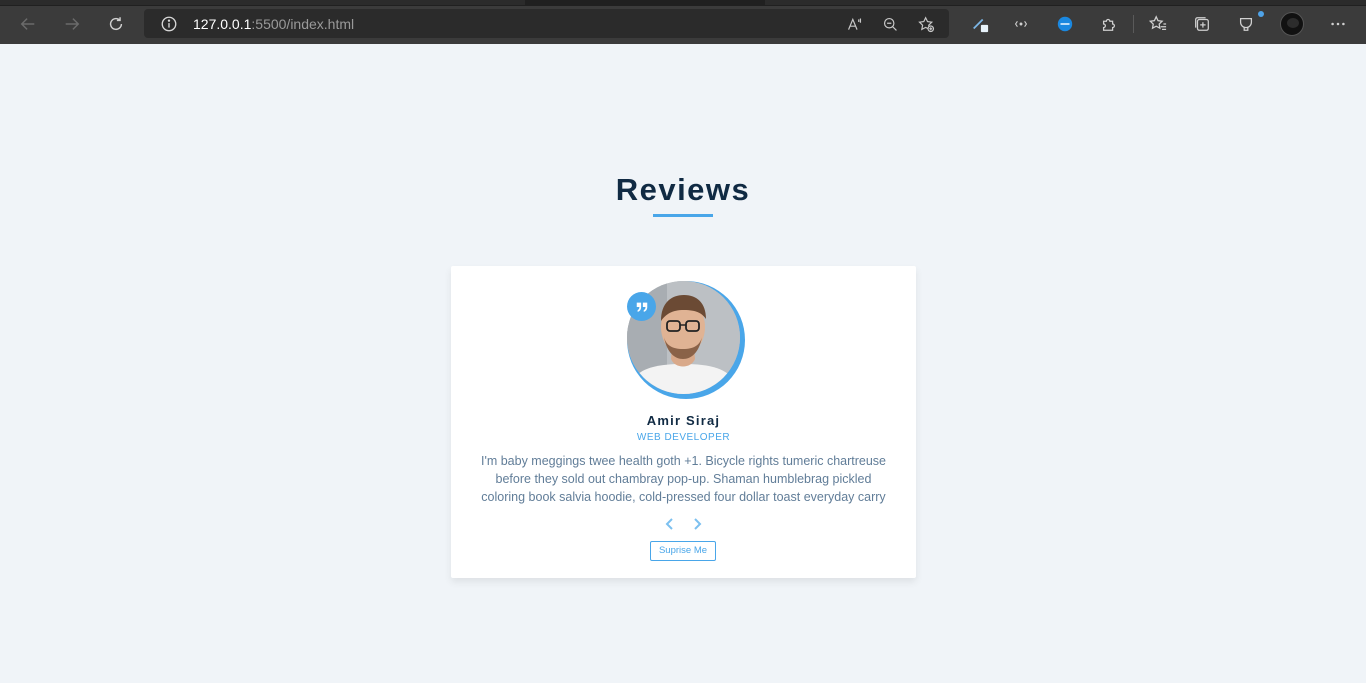 Image resolution: width=1366 pixels, height=683 pixels. What do you see at coordinates (1158, 24) in the screenshot?
I see `favorites-icon` at bounding box center [1158, 24].